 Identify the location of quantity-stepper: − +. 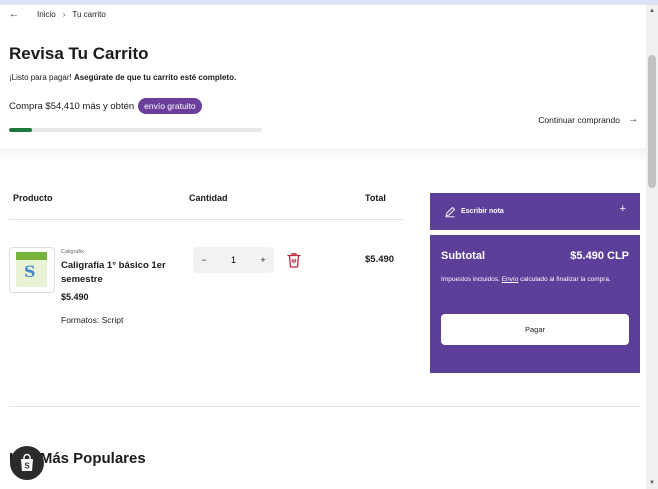
(233, 260).